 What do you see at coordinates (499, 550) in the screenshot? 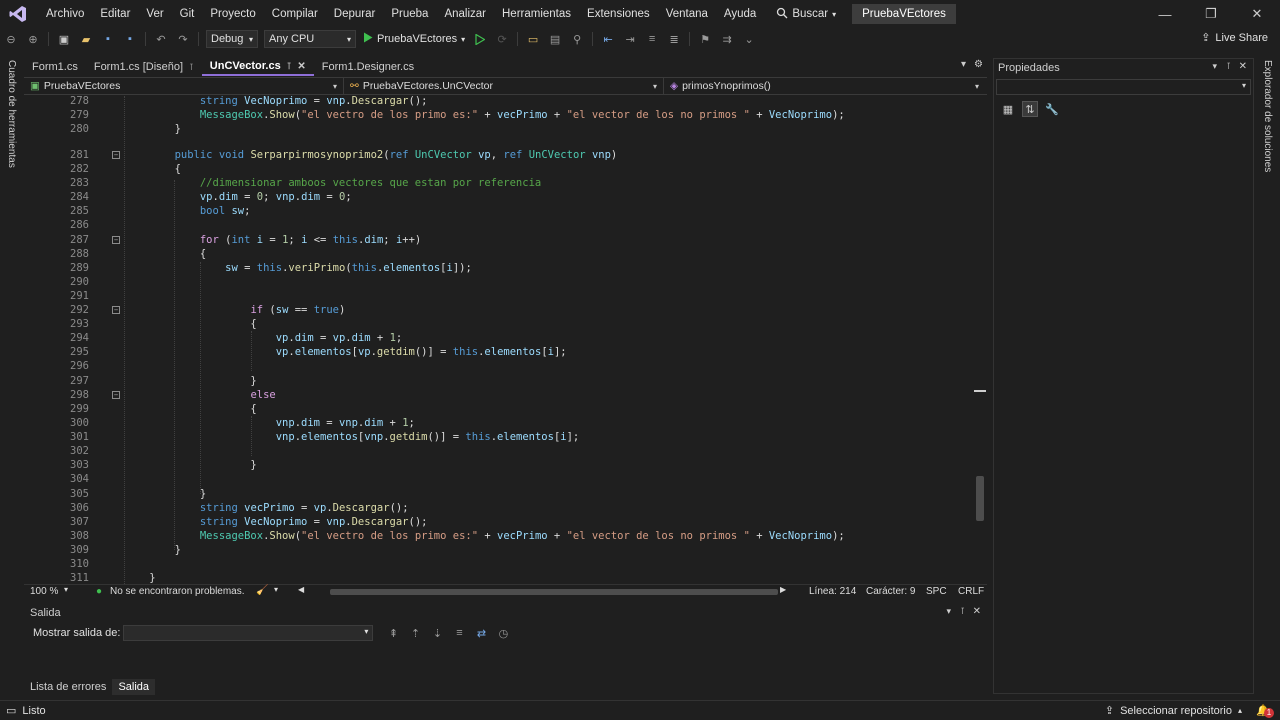
I see `code-line: 309 }` at bounding box center [499, 550].